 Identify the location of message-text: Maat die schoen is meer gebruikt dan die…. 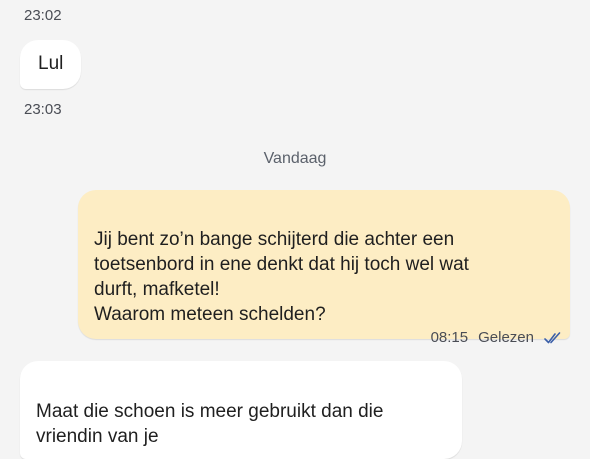
(210, 424).